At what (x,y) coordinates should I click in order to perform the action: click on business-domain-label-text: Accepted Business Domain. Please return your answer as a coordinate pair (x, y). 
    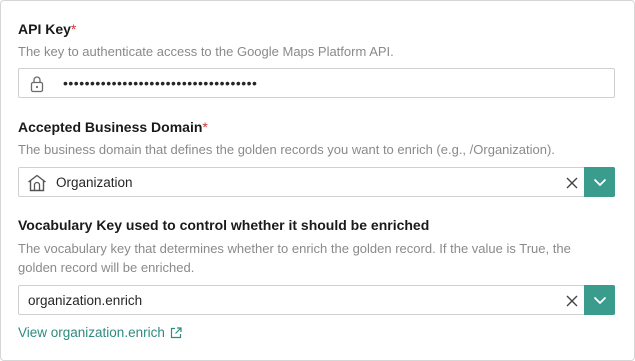
    Looking at the image, I should click on (110, 127).